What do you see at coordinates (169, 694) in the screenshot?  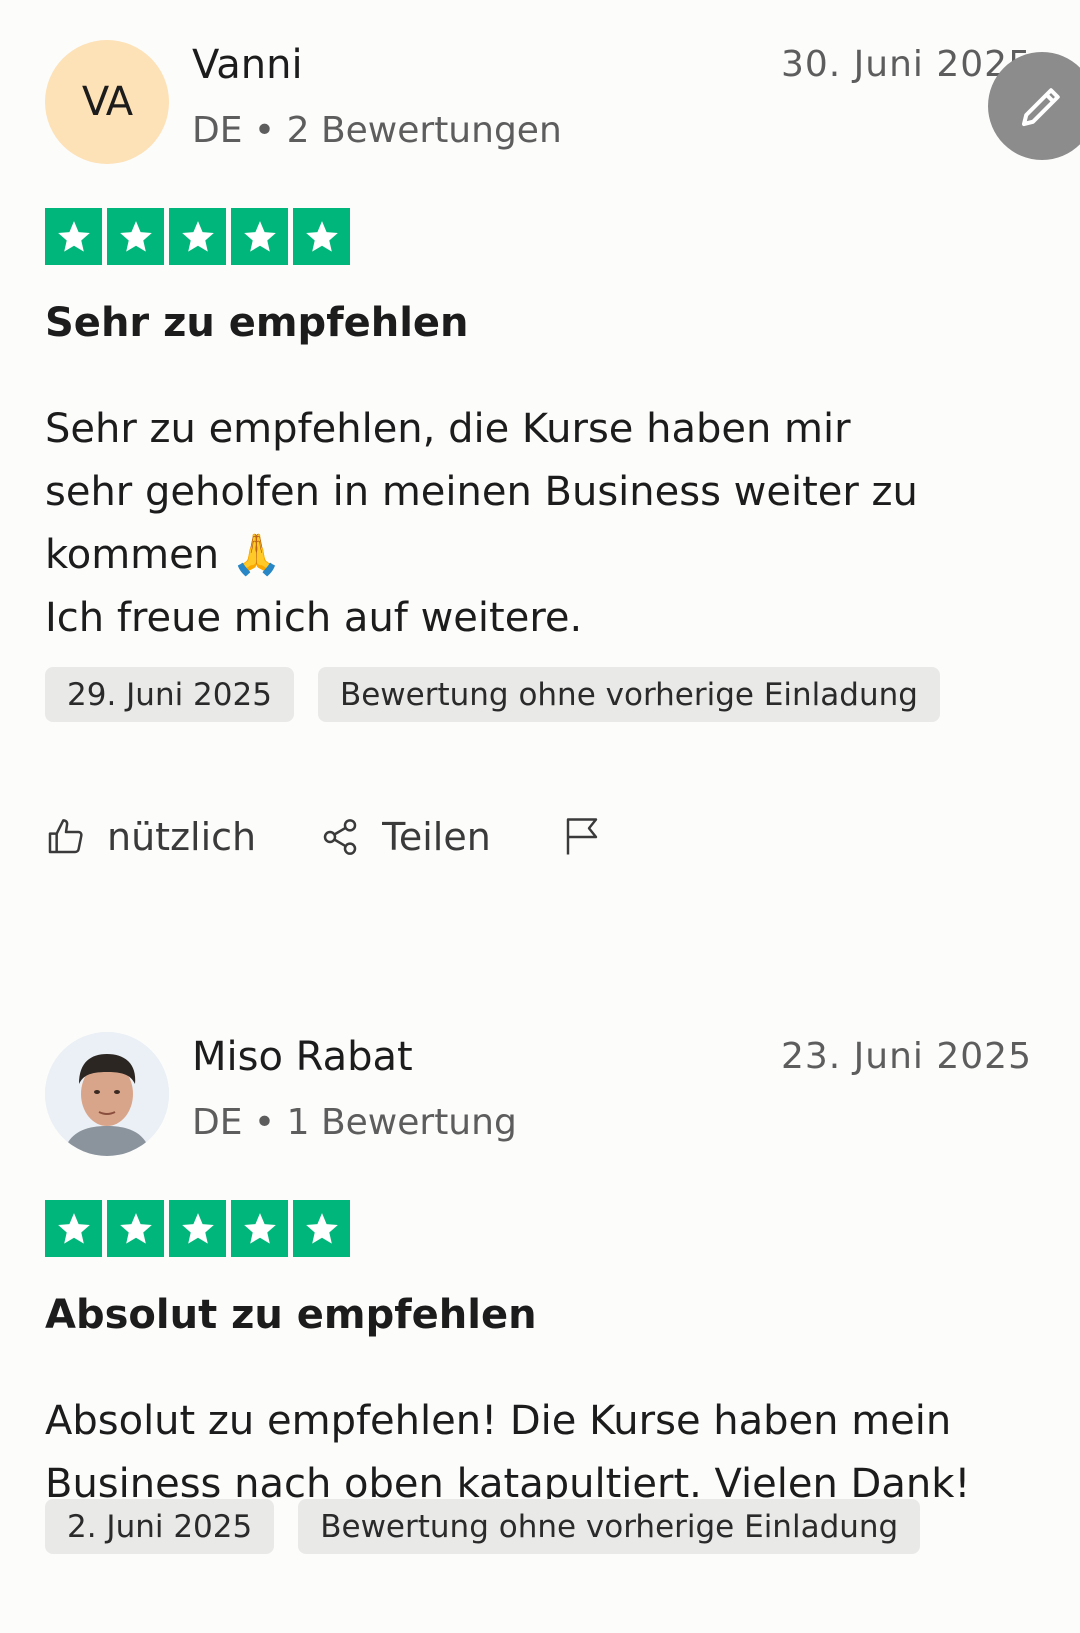 I see `experience-date-badge: 29. Juni 2025` at bounding box center [169, 694].